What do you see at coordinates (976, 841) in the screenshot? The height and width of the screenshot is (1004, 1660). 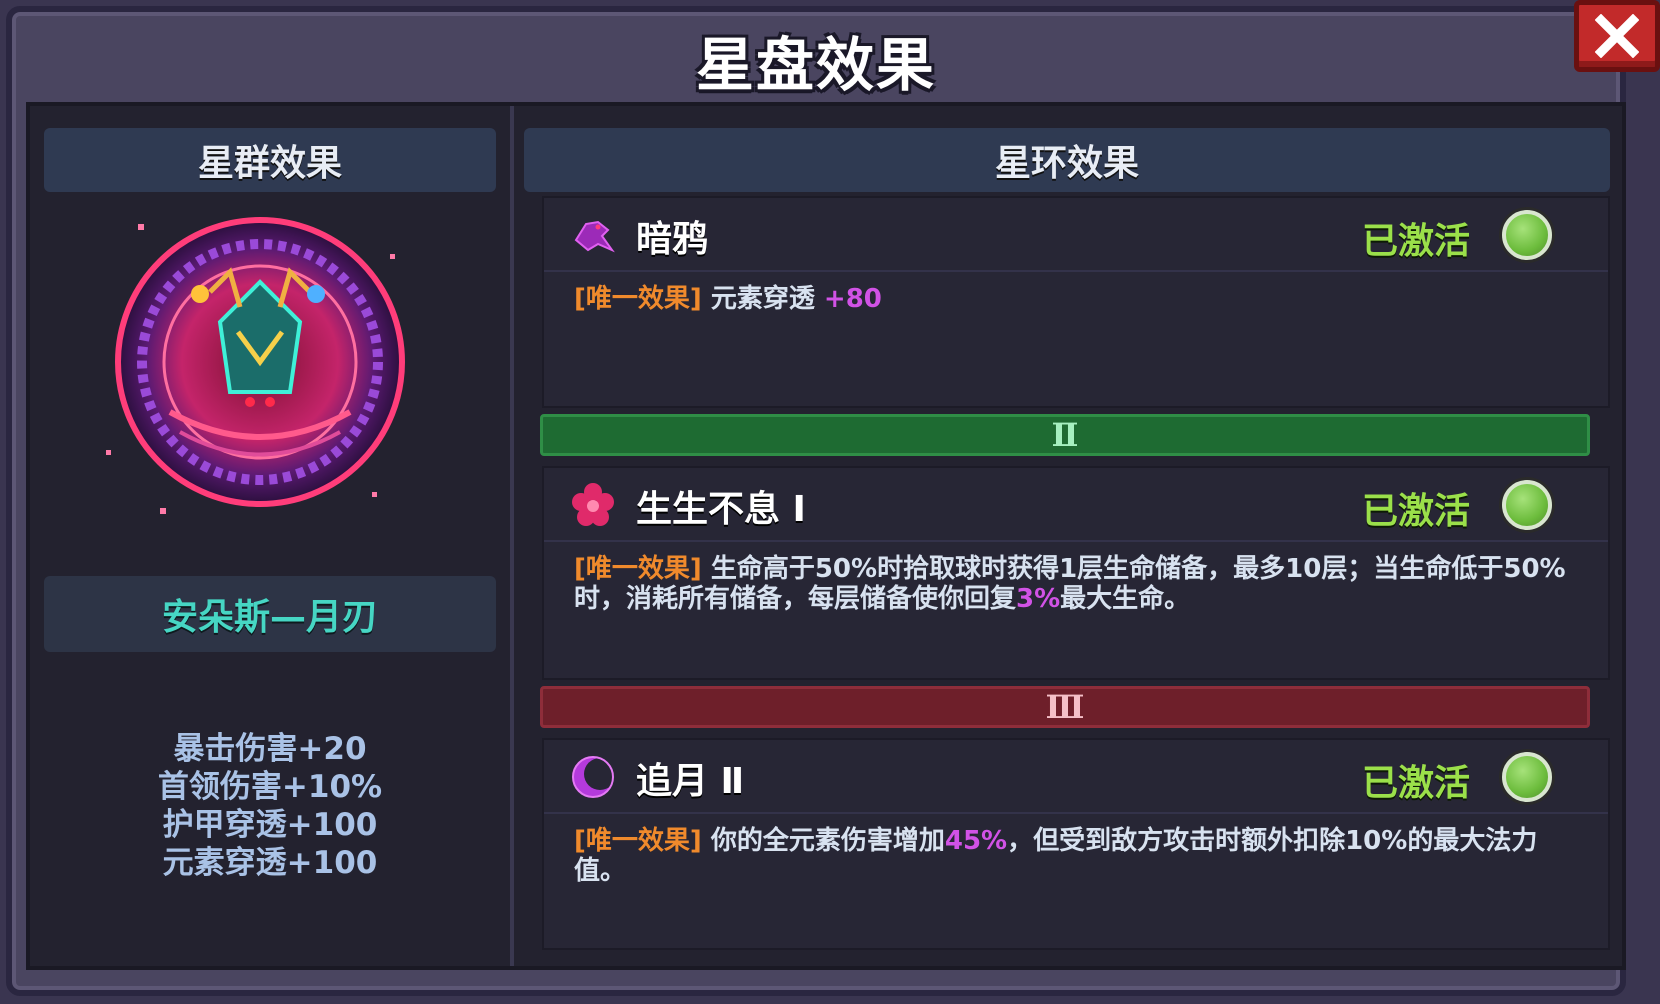 I see `desc-highlight: 45%` at bounding box center [976, 841].